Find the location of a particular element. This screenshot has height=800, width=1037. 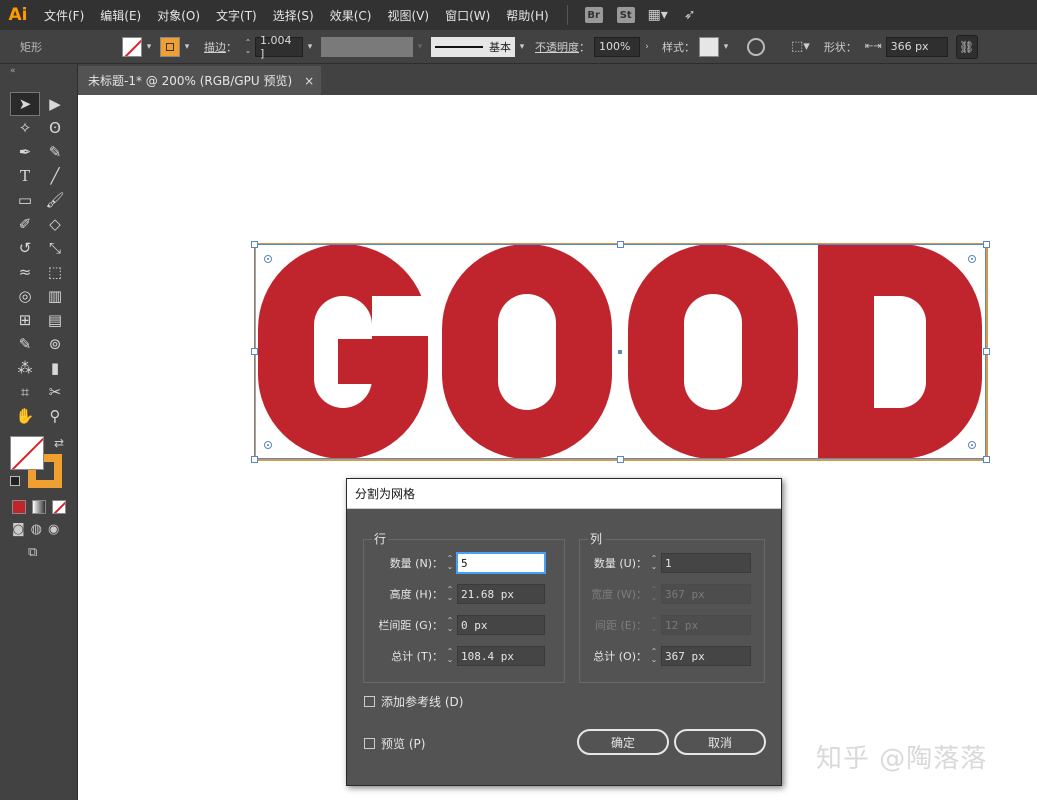

artboard-tool-icon: ⌗ is located at coordinates (25, 392).